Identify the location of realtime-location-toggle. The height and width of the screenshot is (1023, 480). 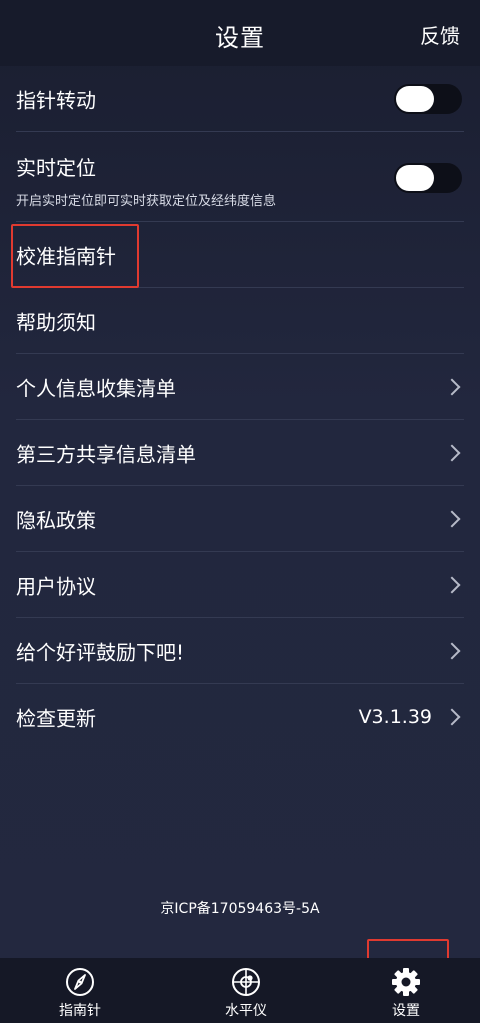
(428, 178).